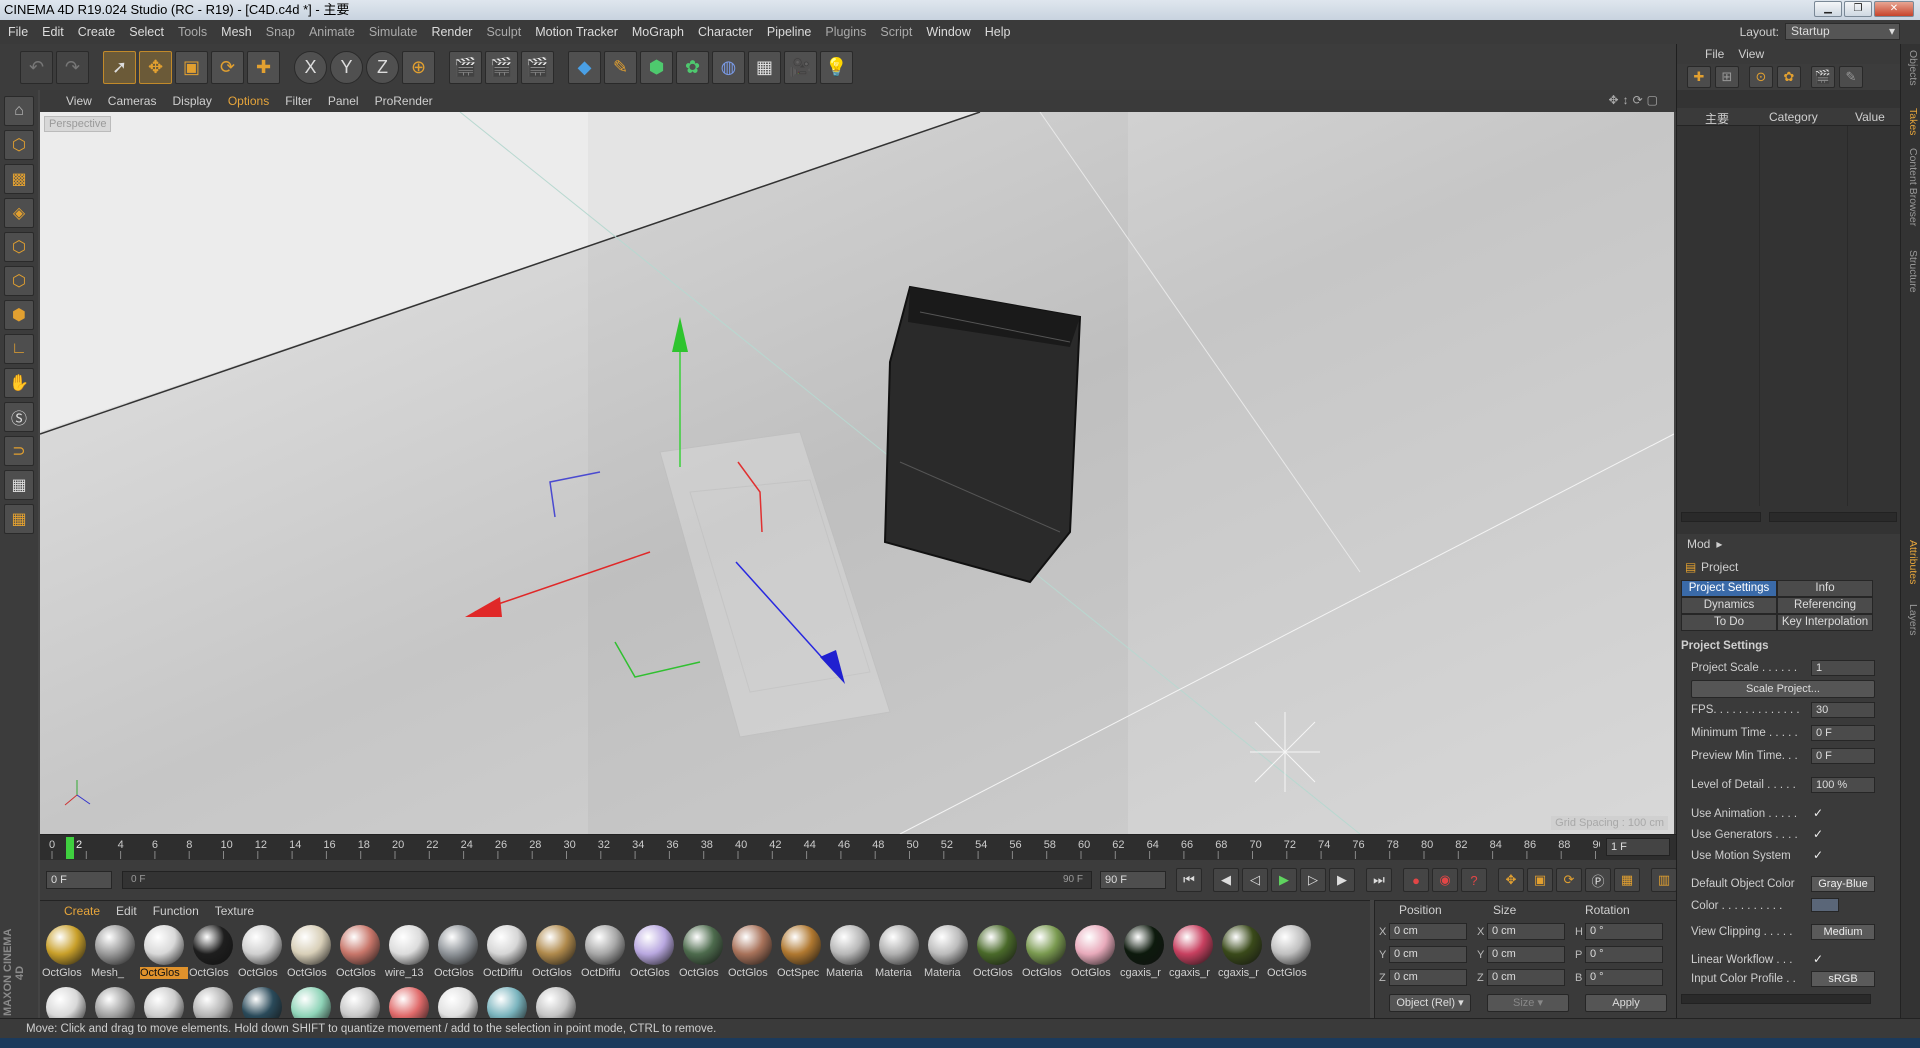 This screenshot has height=1048, width=1920. Describe the element at coordinates (36, 67) in the screenshot. I see `undo-icon: ↶` at that location.